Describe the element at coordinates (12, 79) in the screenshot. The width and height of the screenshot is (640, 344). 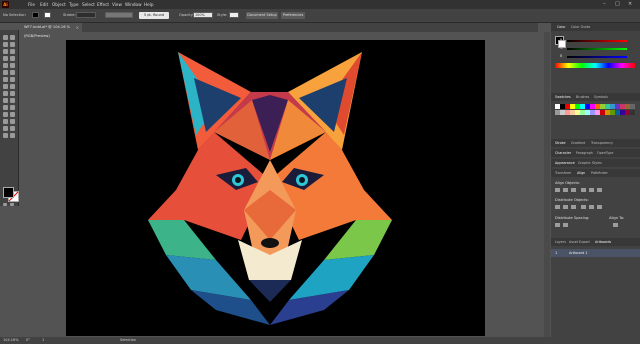
I see `rotate-tool-icon` at that location.